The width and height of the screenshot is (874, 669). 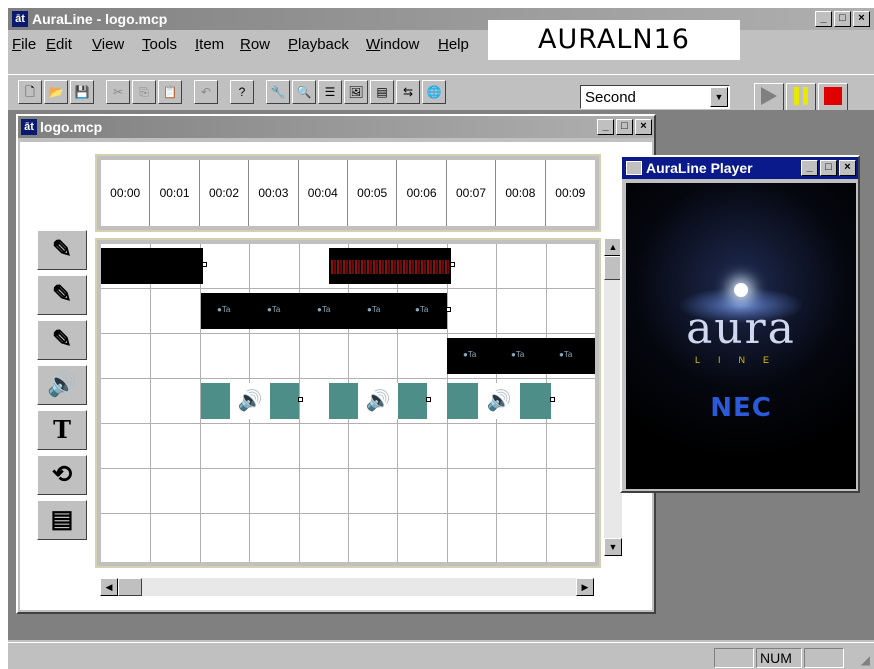 What do you see at coordinates (861, 19) in the screenshot?
I see `close-button: ×` at bounding box center [861, 19].